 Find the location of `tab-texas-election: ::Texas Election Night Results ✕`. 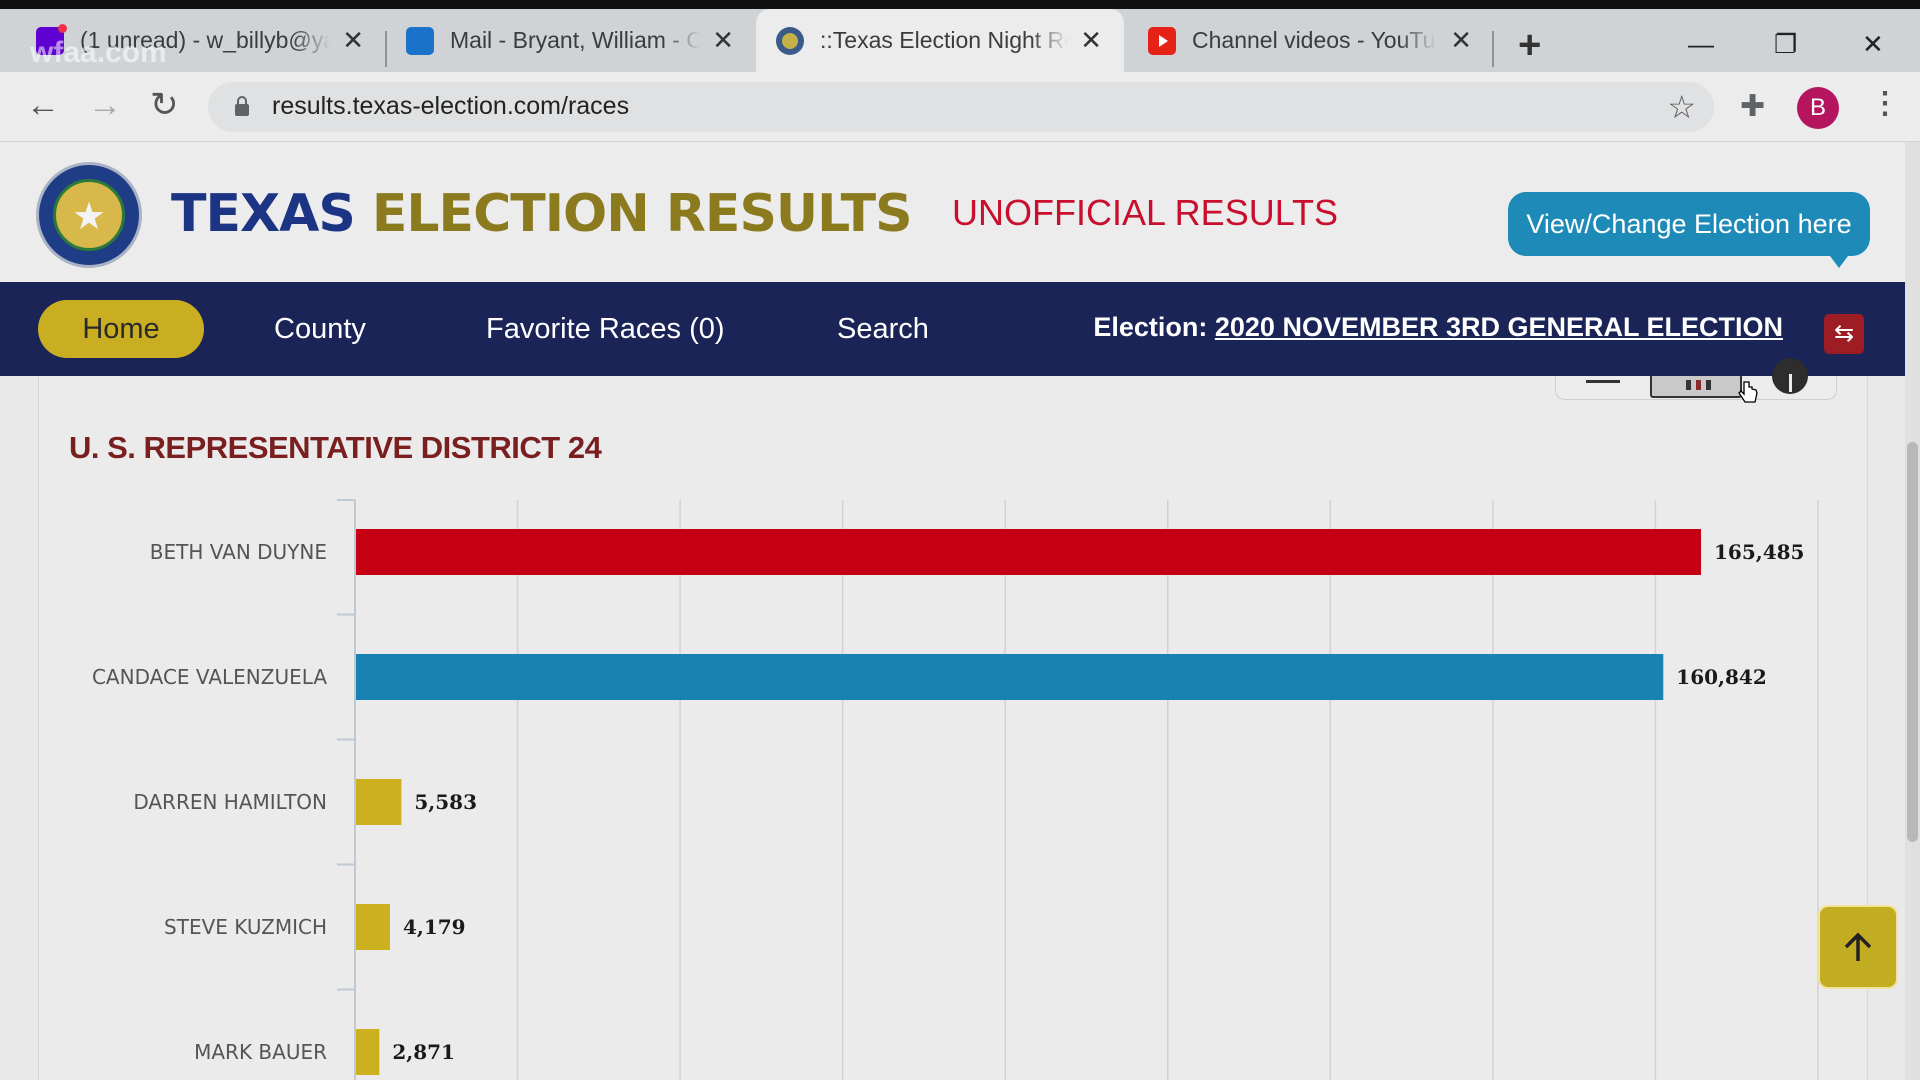

tab-texas-election: ::Texas Election Night Results ✕ is located at coordinates (940, 40).